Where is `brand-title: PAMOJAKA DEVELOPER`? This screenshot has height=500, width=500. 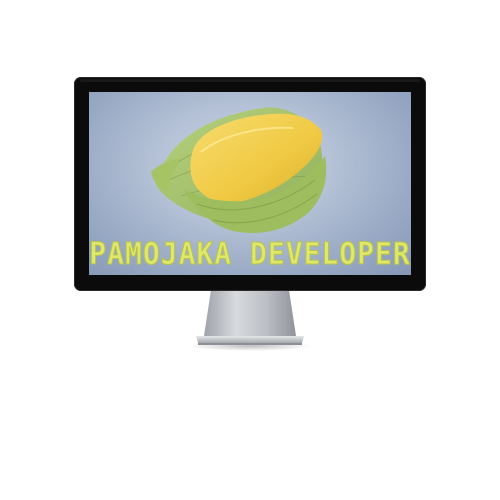 brand-title: PAMOJAKA DEVELOPER is located at coordinates (250, 253).